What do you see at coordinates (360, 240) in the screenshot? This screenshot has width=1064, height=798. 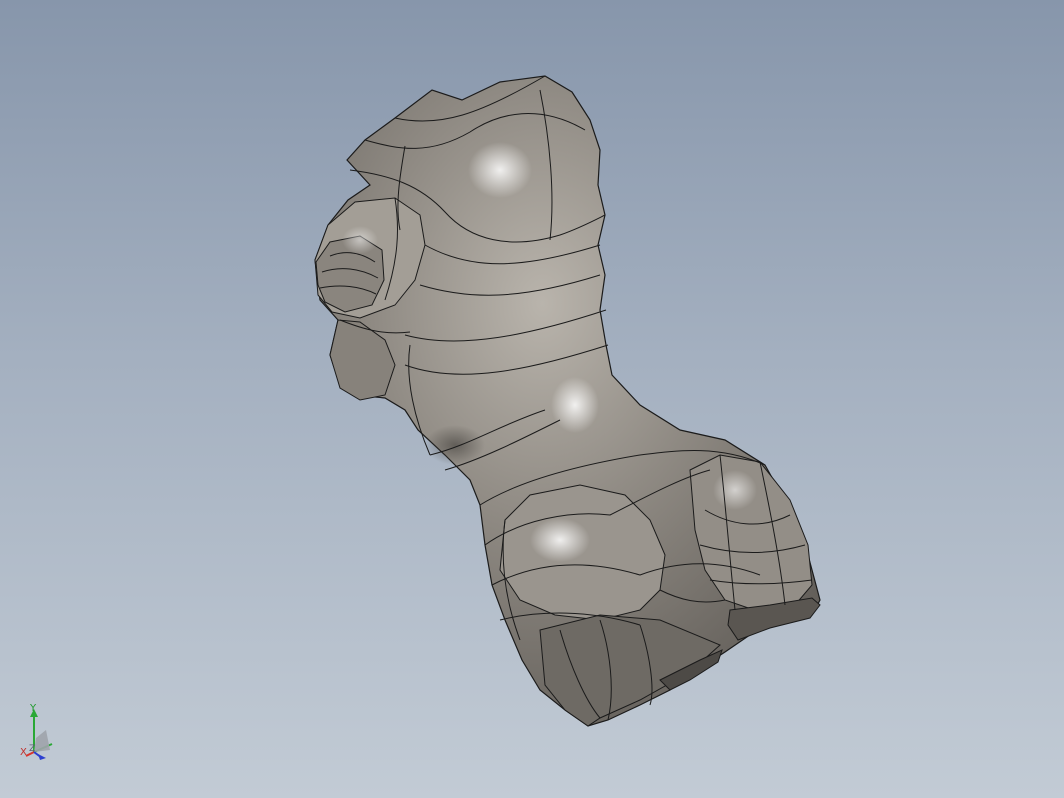 I see `chest-highlight` at bounding box center [360, 240].